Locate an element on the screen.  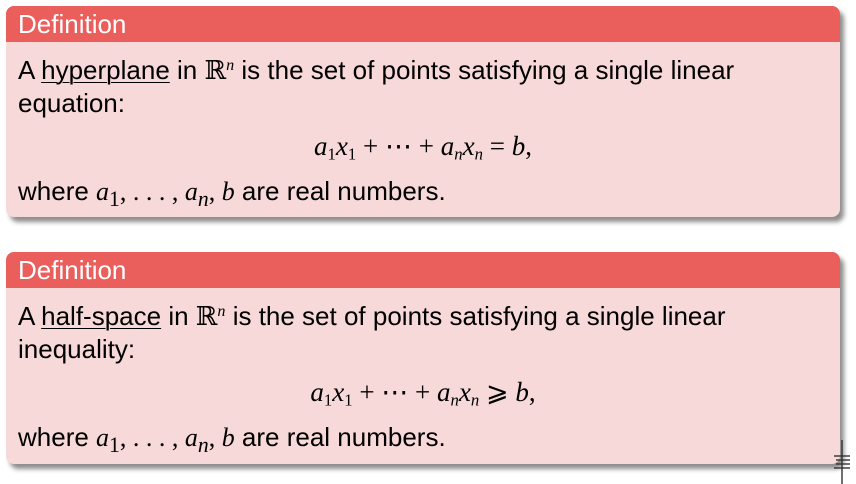
term-half-space: half-space is located at coordinates (101, 316).